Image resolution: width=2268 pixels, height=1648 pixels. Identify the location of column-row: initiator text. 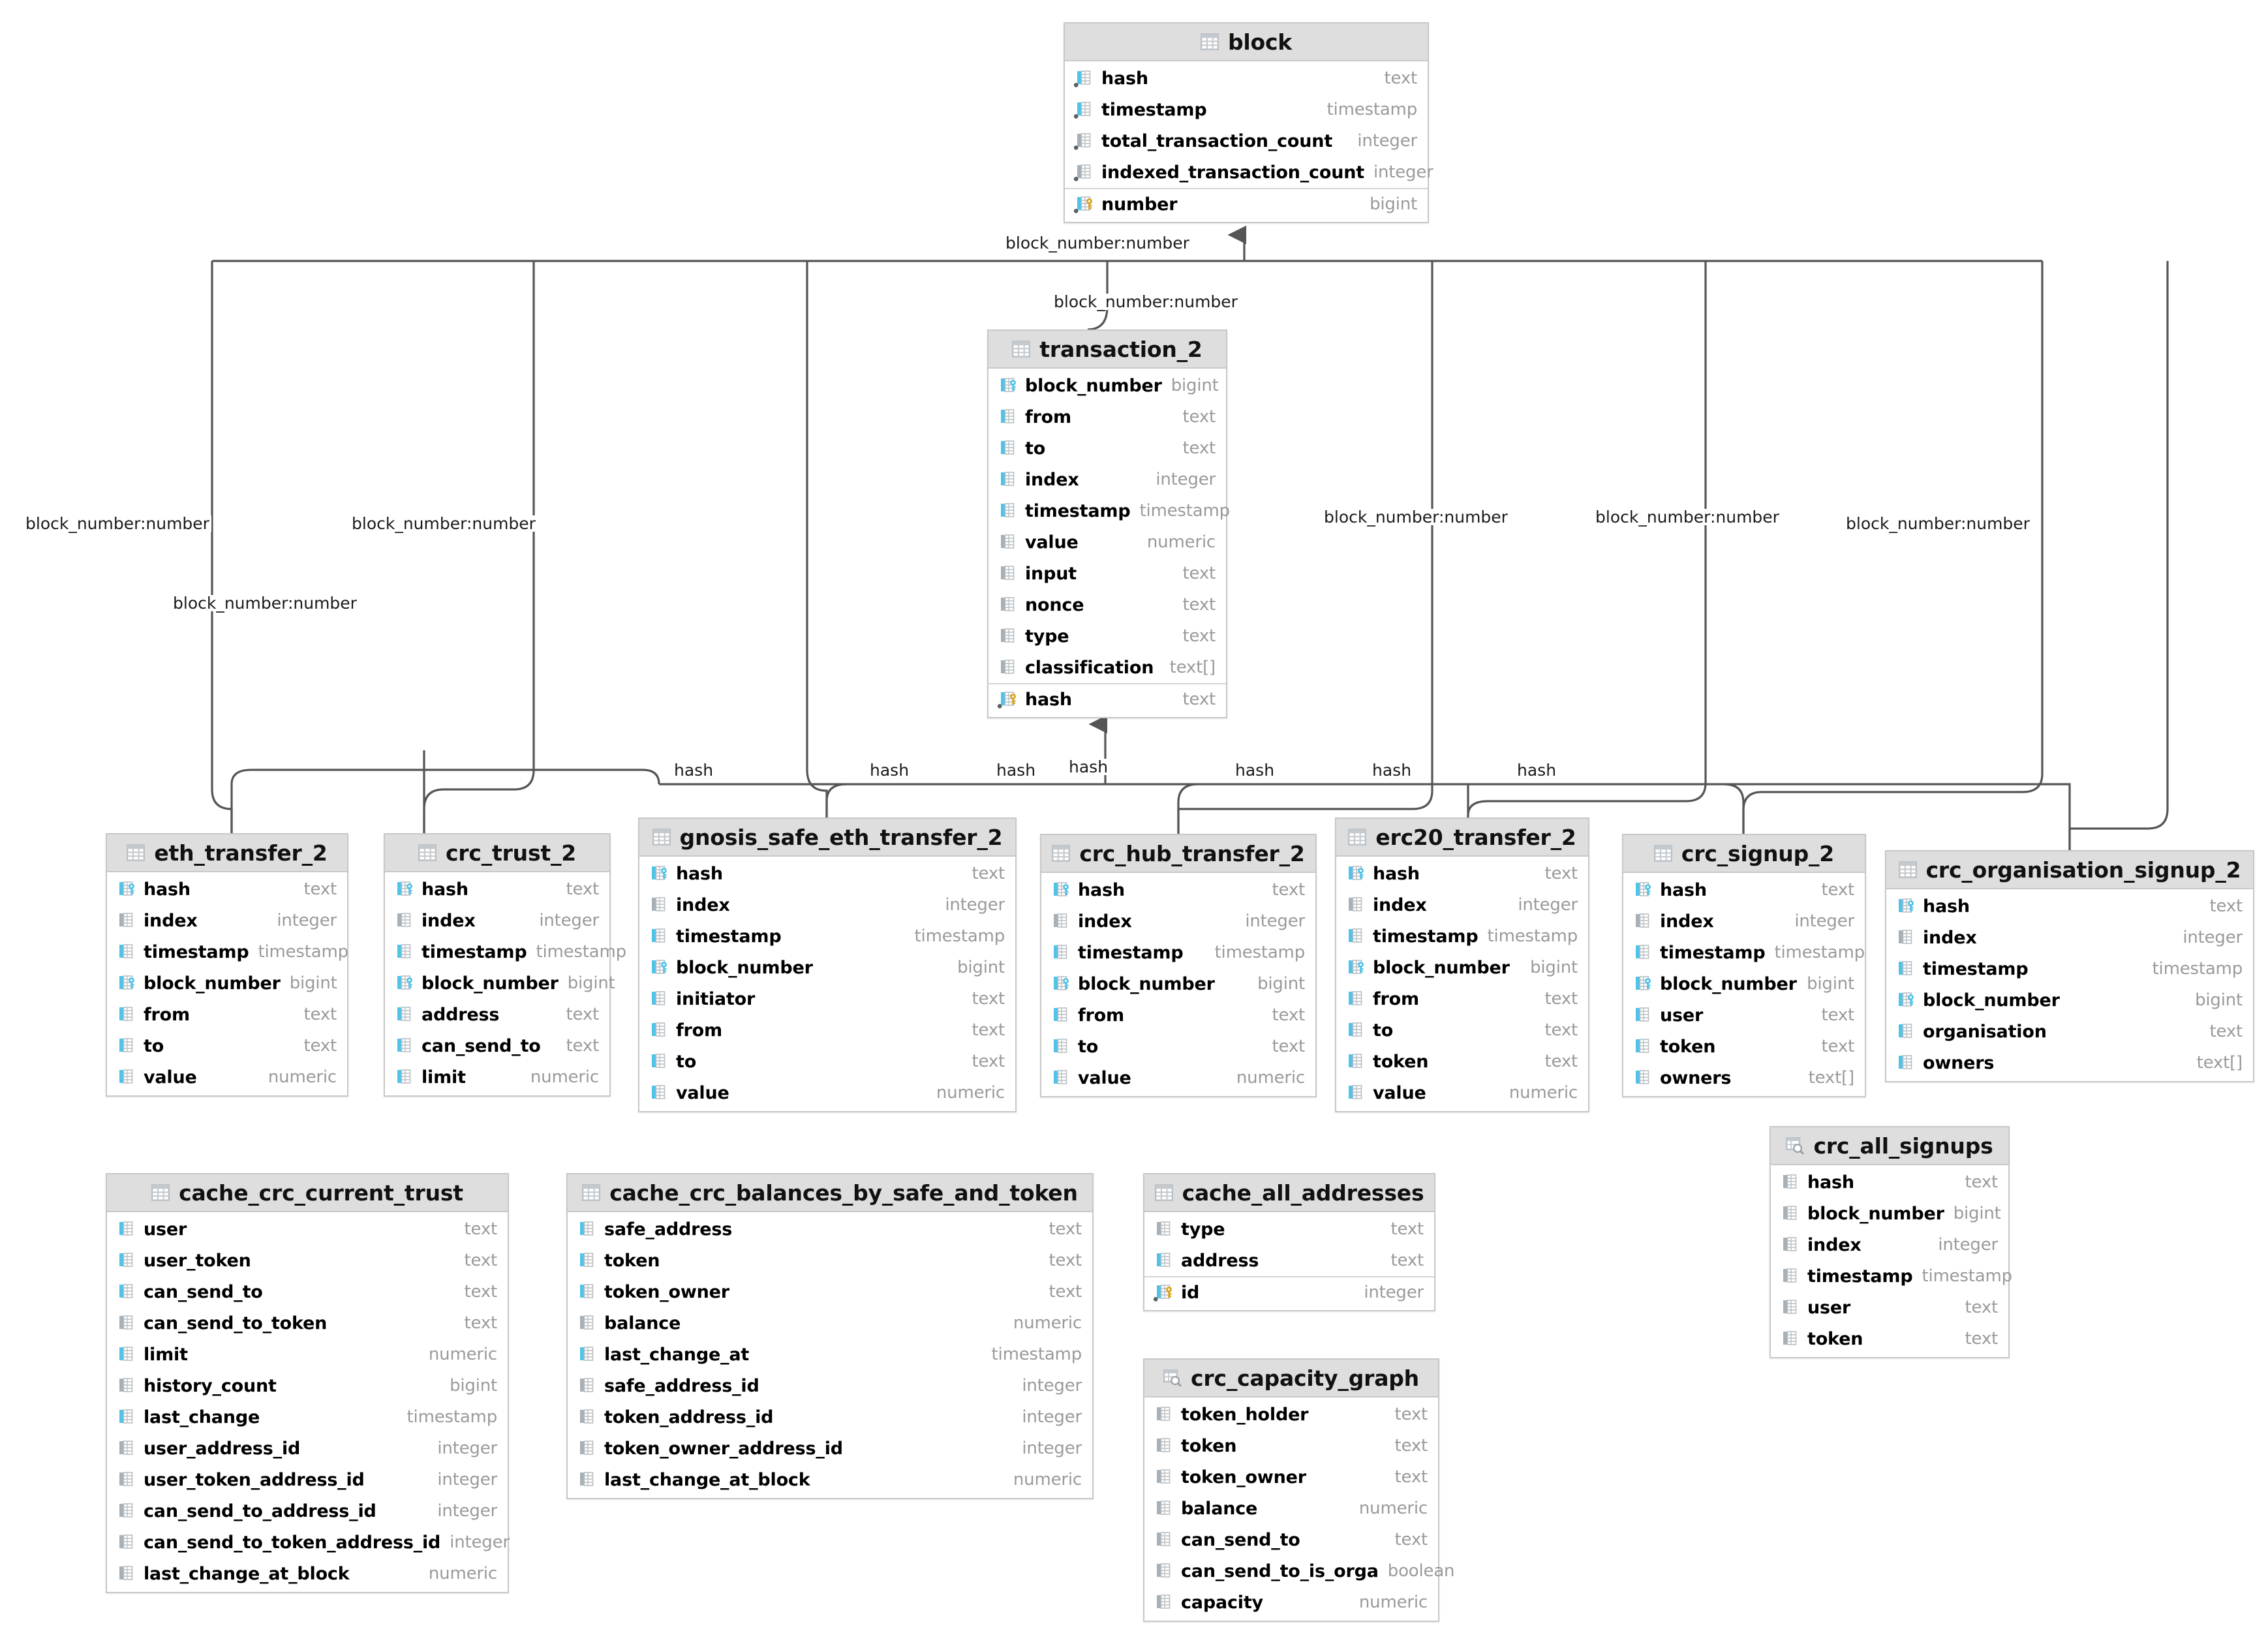
(827, 999).